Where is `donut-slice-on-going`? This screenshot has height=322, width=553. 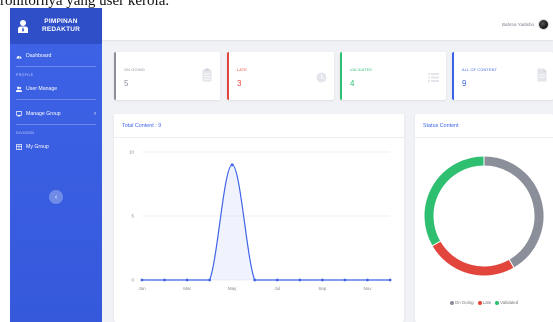 donut-slice-on-going is located at coordinates (514, 212).